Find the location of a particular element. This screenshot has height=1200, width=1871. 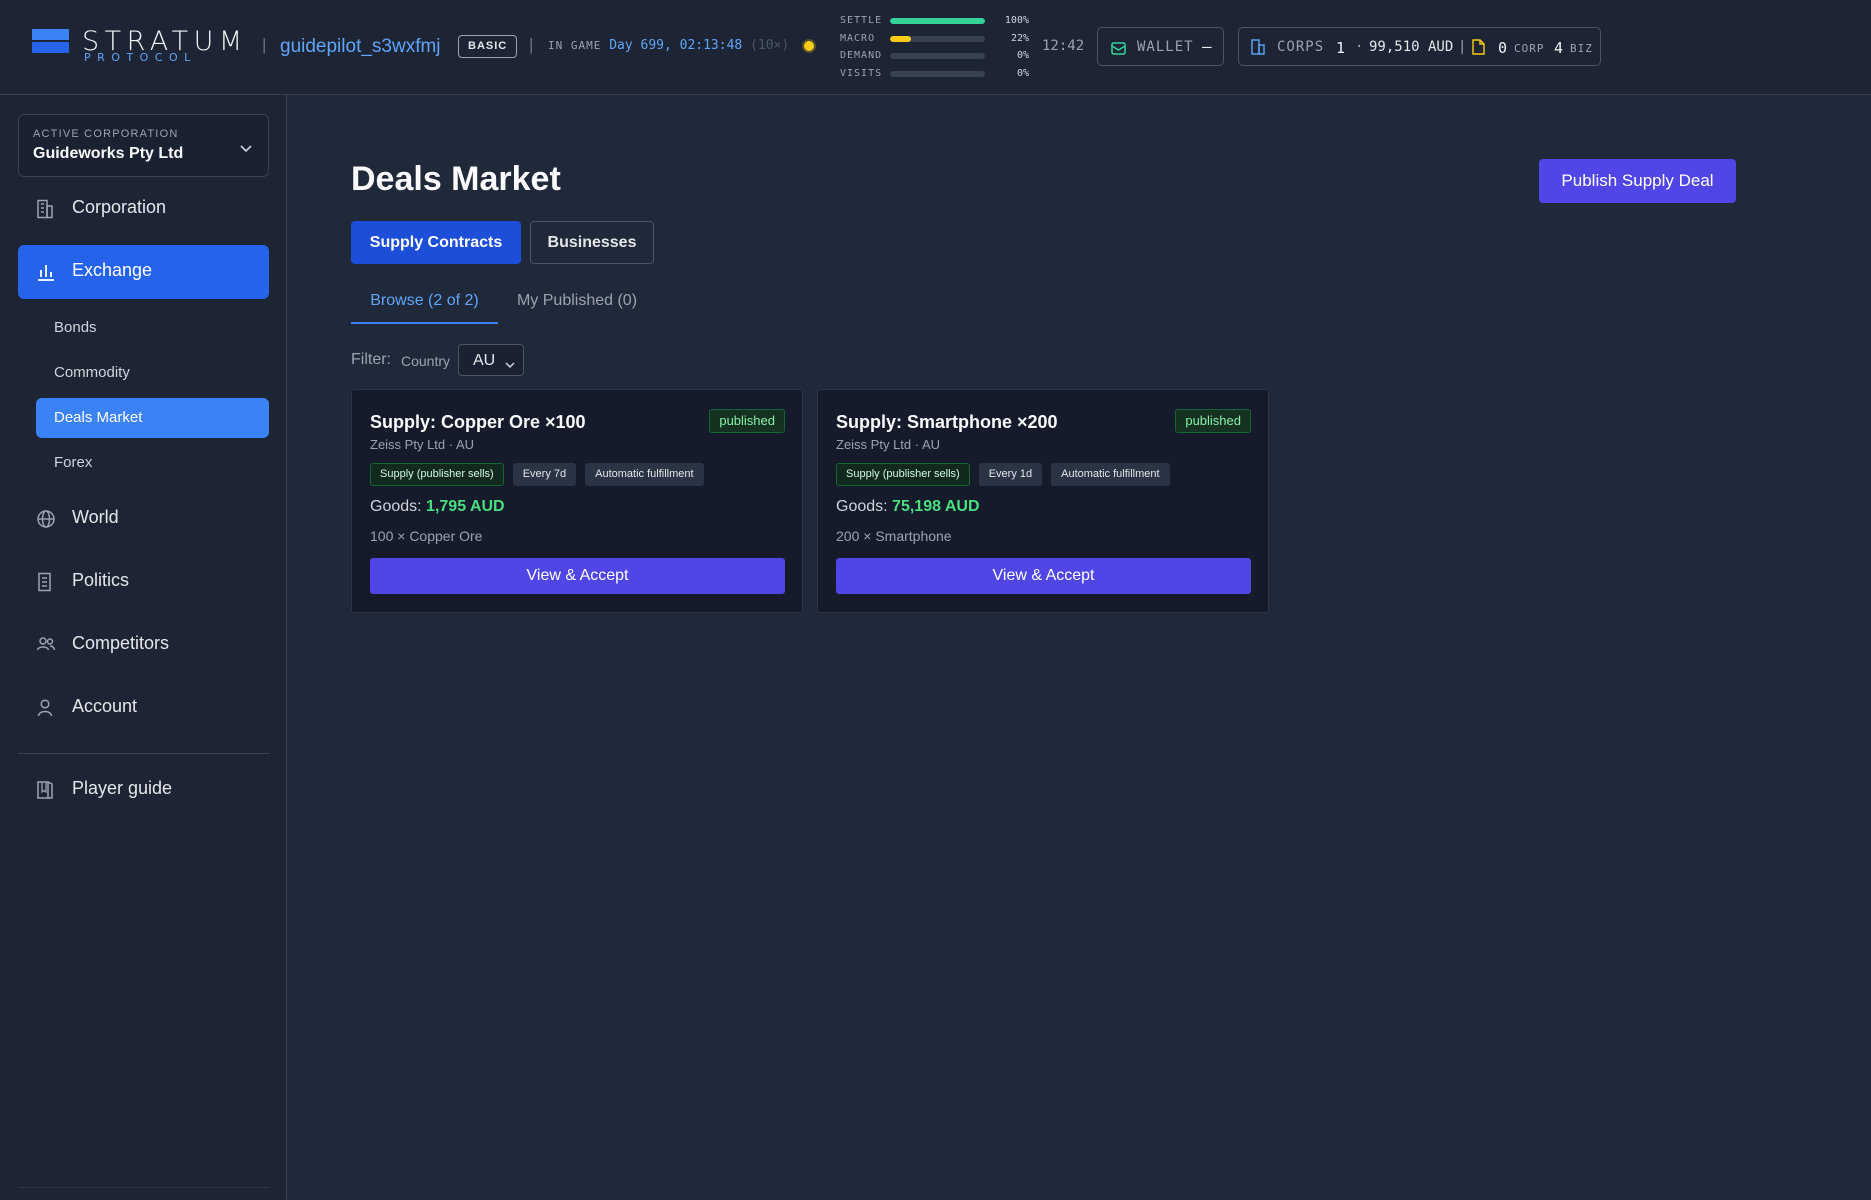

wallet-button: WALLET – is located at coordinates (1160, 46).